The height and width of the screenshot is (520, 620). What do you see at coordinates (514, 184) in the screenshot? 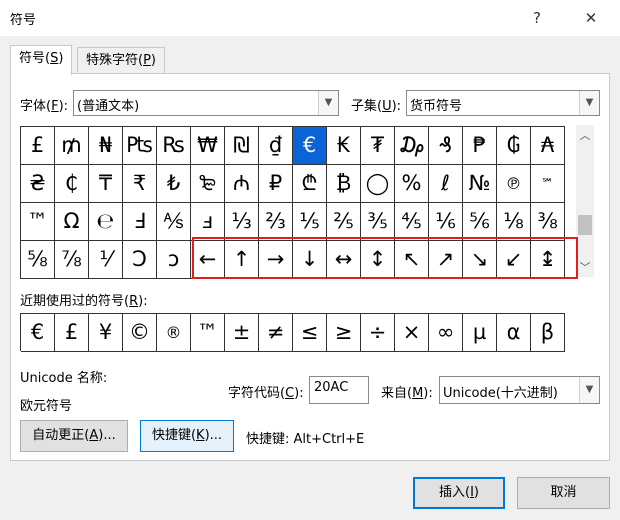
I see `symbol-cell: ℗` at bounding box center [514, 184].